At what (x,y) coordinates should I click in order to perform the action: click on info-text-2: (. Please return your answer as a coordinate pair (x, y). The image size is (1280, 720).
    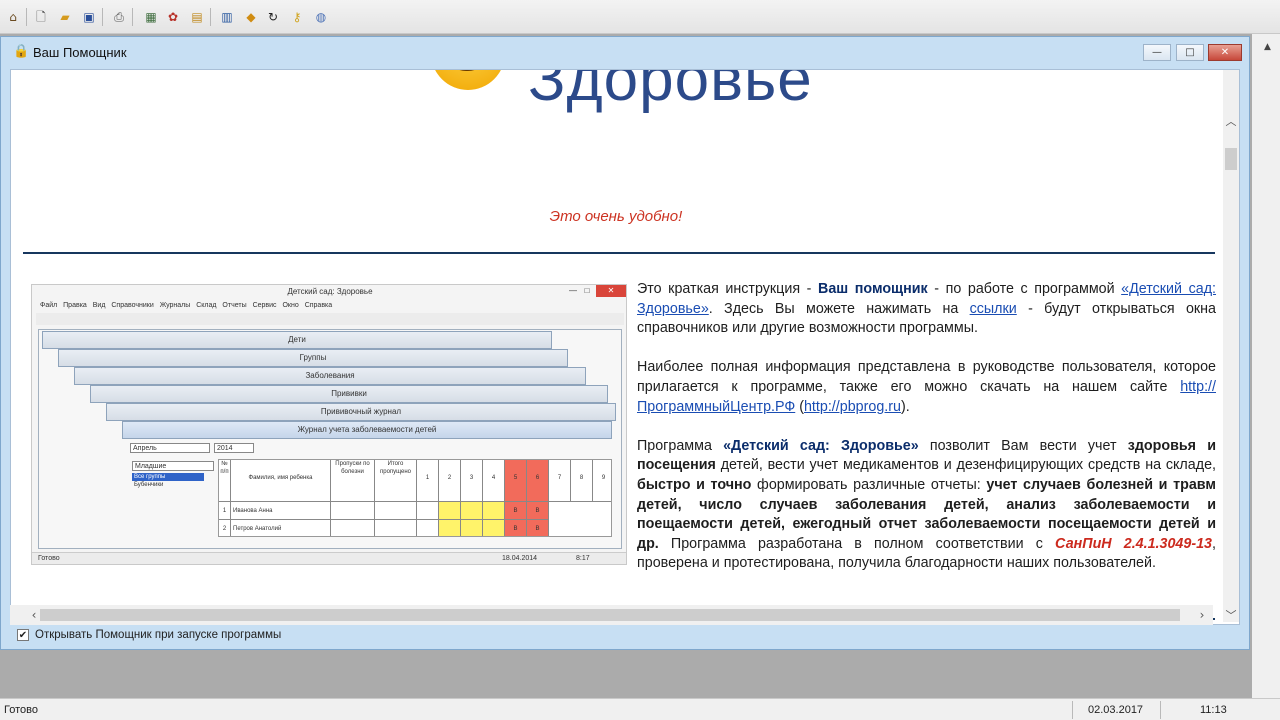
    Looking at the image, I should click on (799, 406).